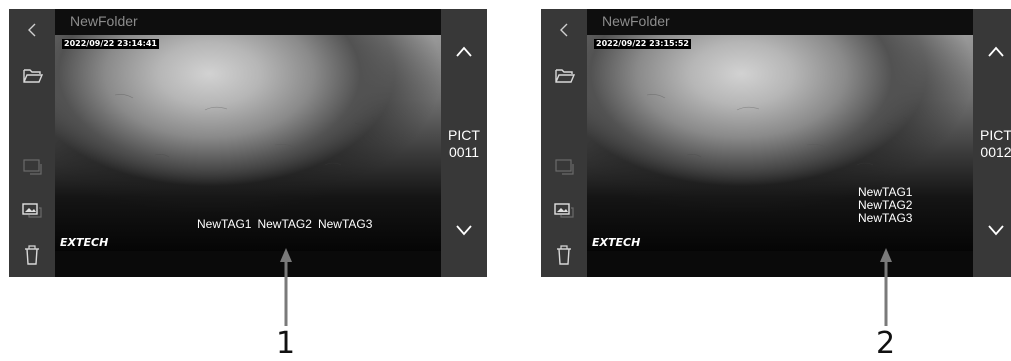 This screenshot has height=361, width=1011. I want to click on picture-number: PICT 0011, so click(464, 144).